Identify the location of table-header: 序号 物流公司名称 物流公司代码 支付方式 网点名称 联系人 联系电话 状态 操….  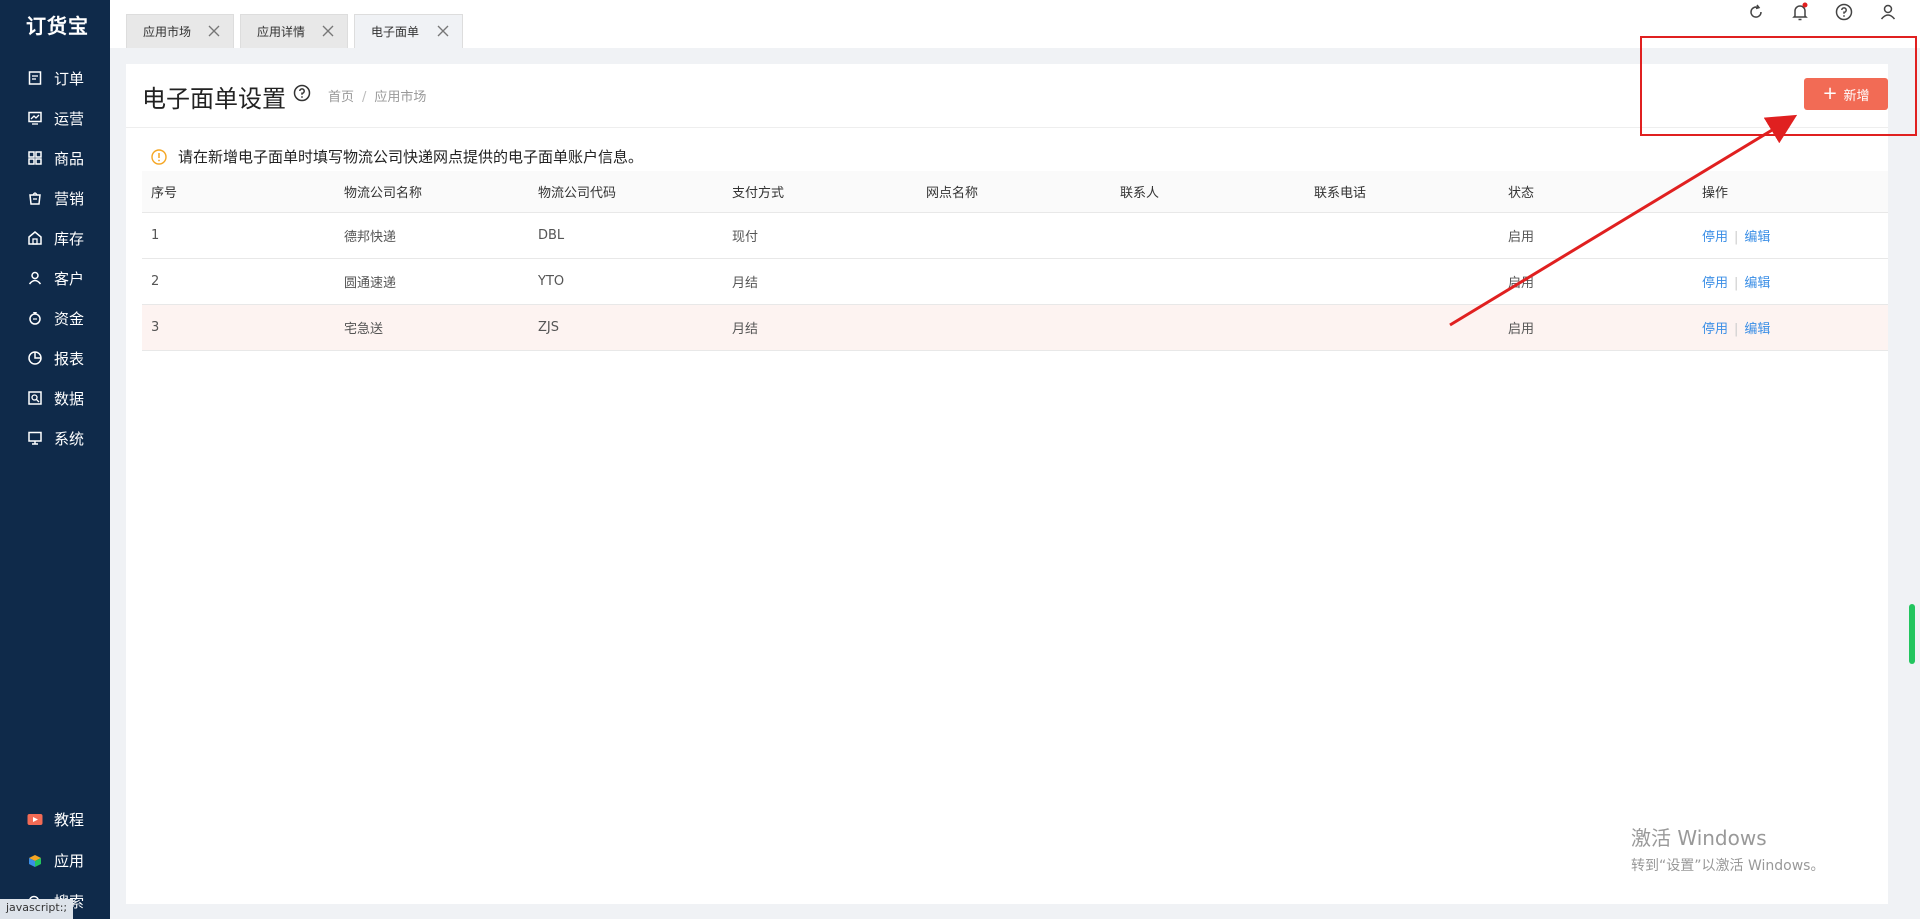
(1015, 192).